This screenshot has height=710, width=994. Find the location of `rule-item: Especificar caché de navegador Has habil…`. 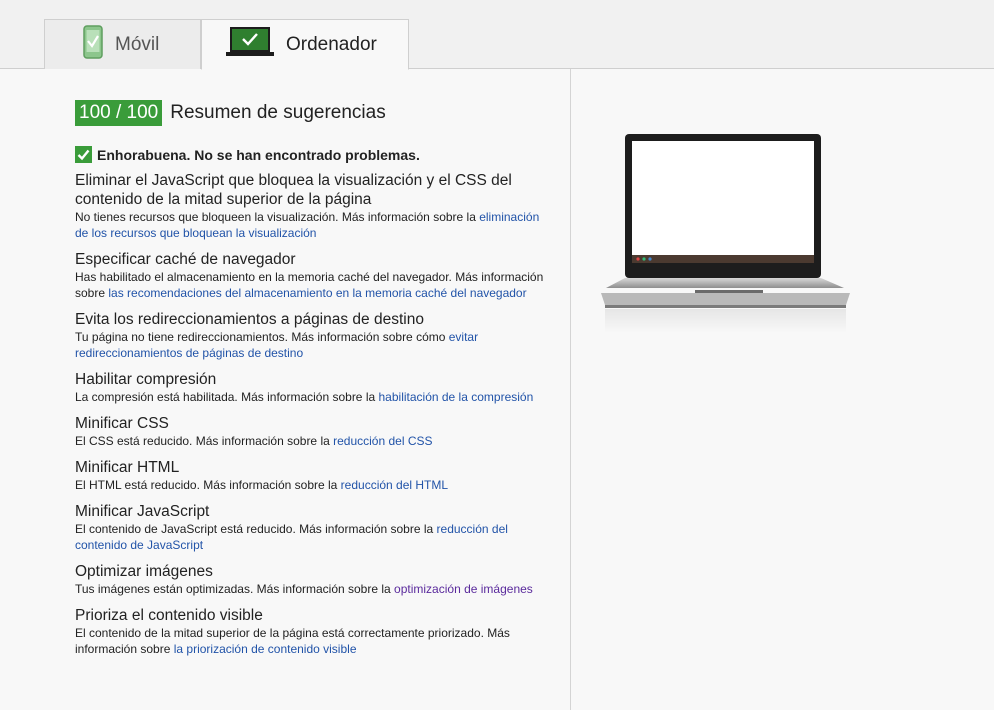

rule-item: Especificar caché de navegador Has habil… is located at coordinates (315, 275).